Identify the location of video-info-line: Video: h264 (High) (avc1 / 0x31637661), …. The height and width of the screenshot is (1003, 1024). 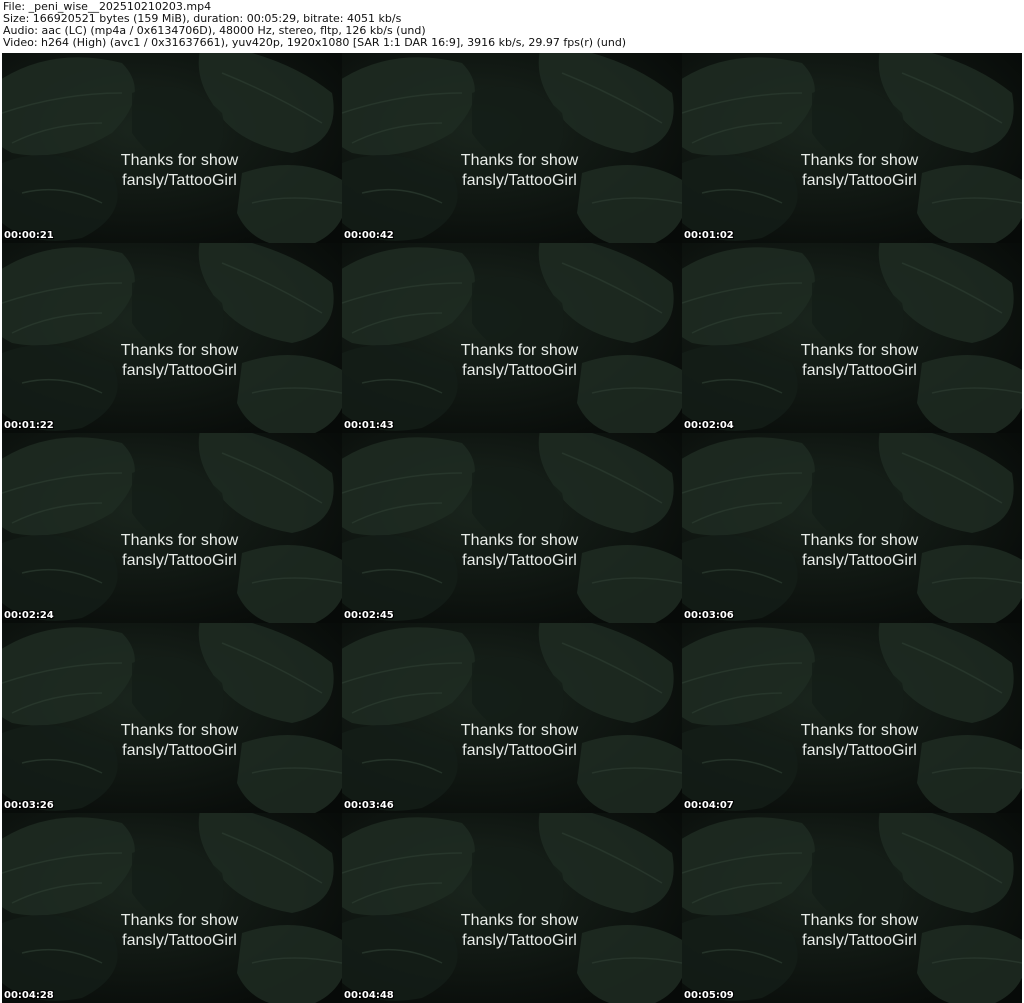
(315, 42).